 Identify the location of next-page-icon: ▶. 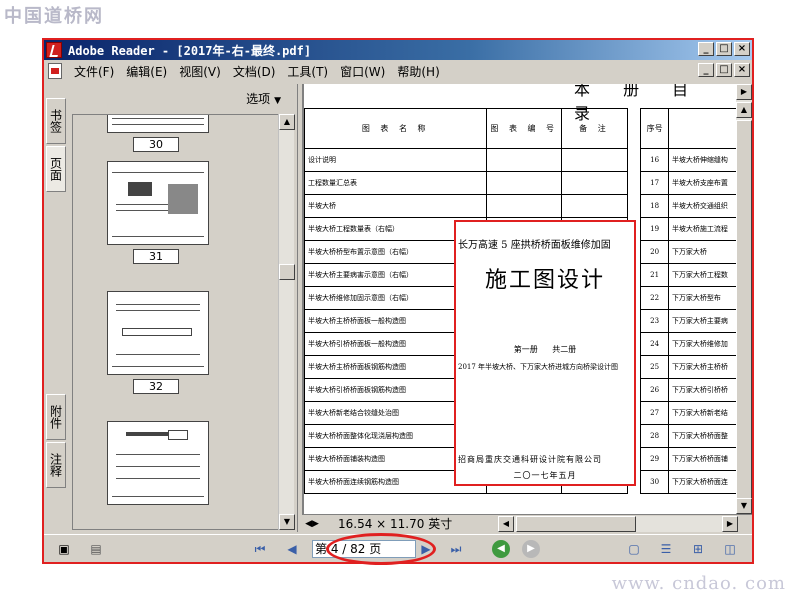
(426, 549).